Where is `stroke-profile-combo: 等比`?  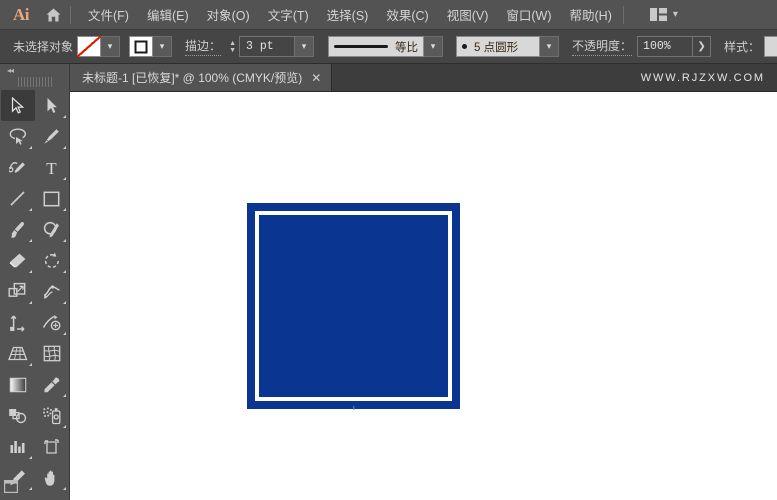
stroke-profile-combo: 等比 is located at coordinates (376, 46).